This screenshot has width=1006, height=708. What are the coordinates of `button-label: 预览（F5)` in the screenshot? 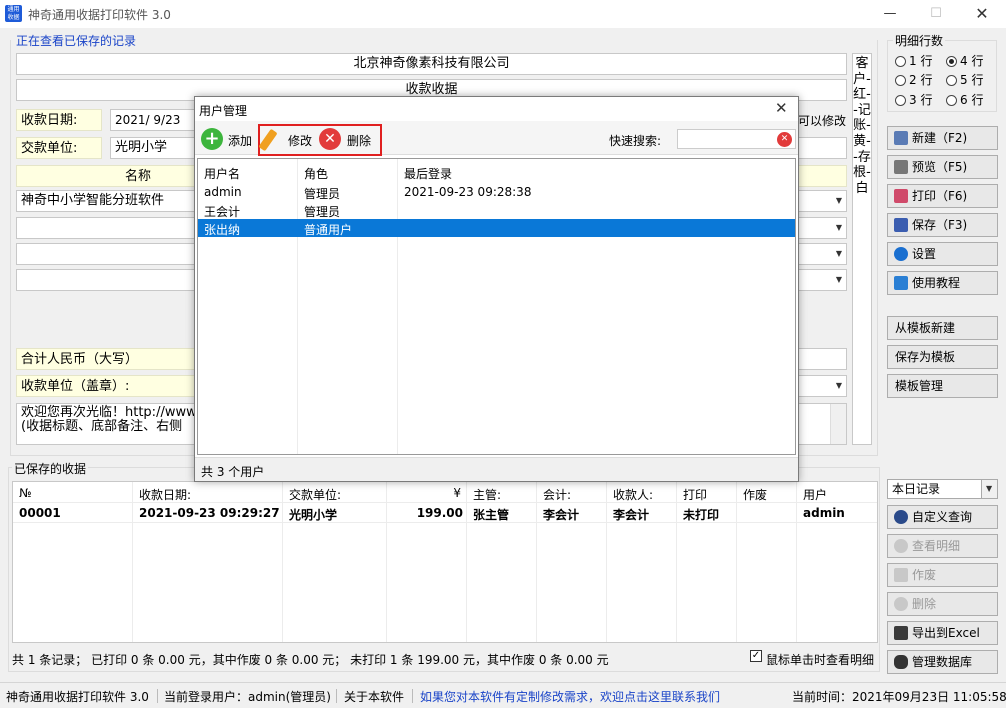 It's located at (940, 167).